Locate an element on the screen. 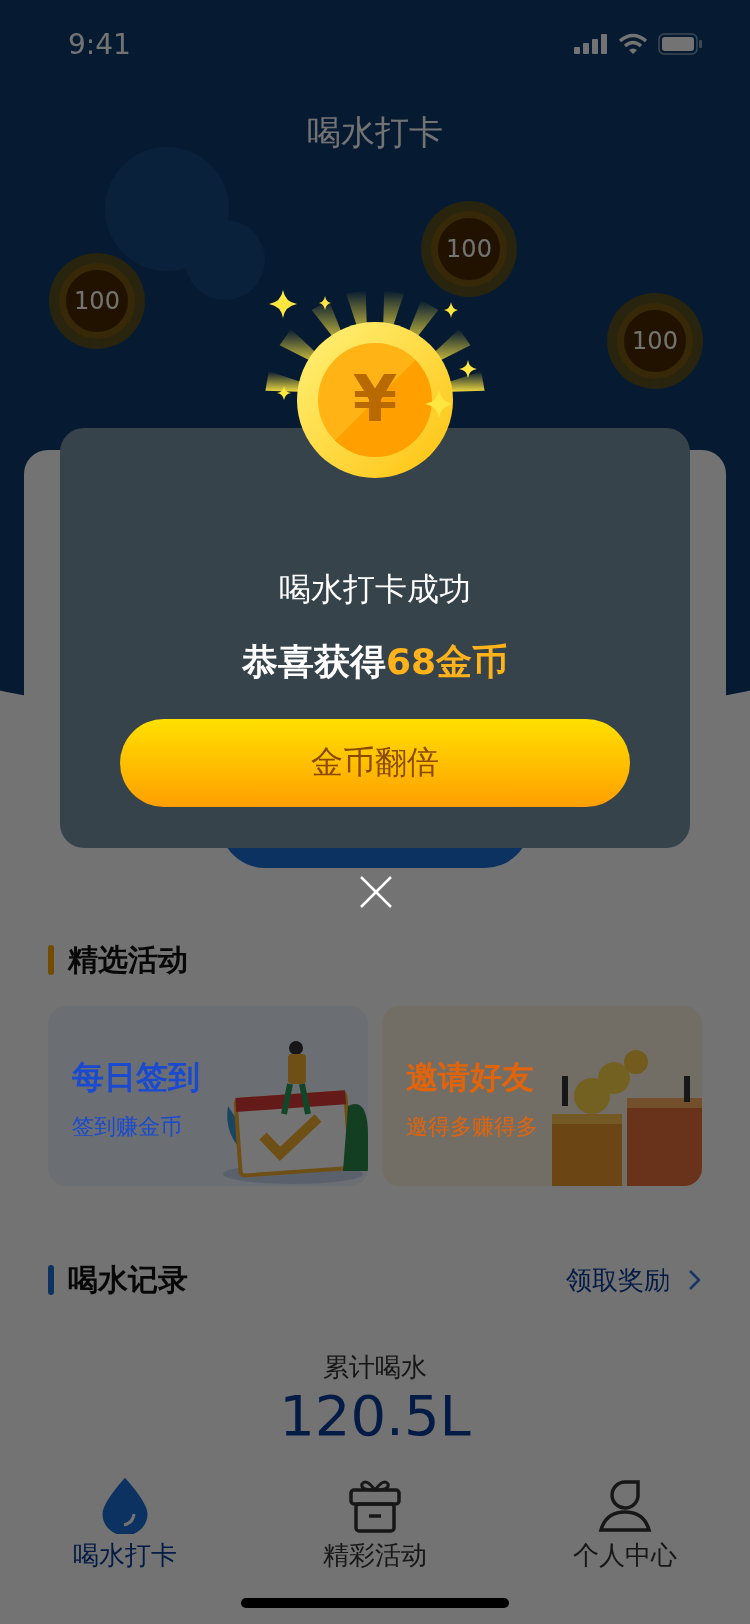  tab-item: 精彩活动 is located at coordinates (375, 1525).